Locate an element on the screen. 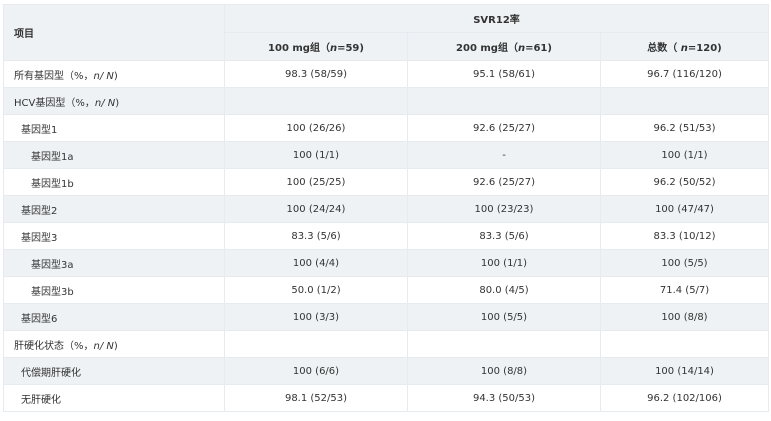 The height and width of the screenshot is (421, 771). row-value: 100 (24/24) is located at coordinates (316, 209).